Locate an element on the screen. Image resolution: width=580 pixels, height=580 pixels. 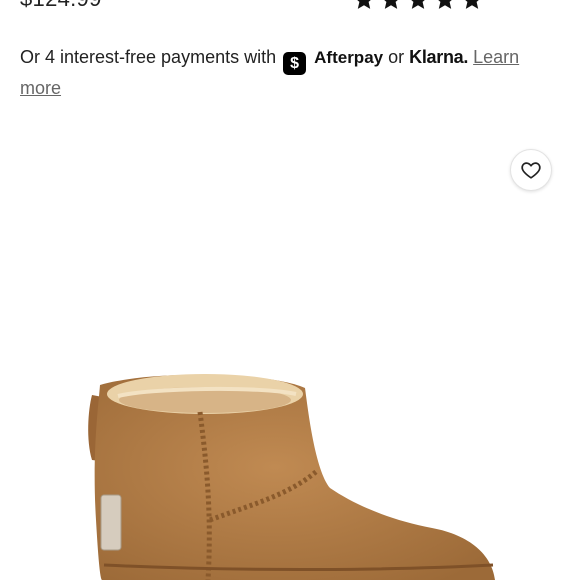
product-price: $124.99 is located at coordinates (61, 6).